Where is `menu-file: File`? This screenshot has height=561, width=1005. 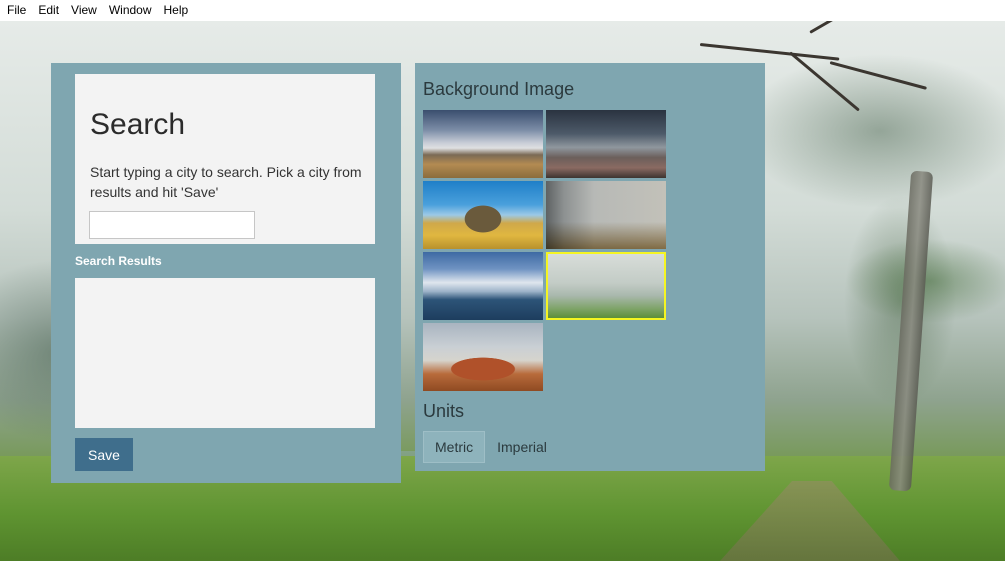 menu-file: File is located at coordinates (16, 10).